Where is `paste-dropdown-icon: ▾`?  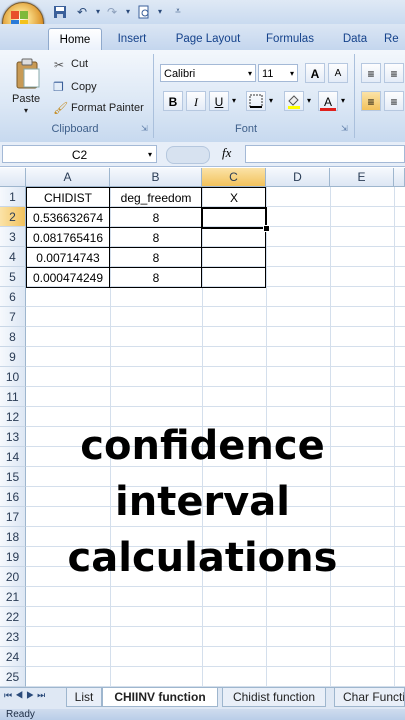 paste-dropdown-icon: ▾ is located at coordinates (26, 110).